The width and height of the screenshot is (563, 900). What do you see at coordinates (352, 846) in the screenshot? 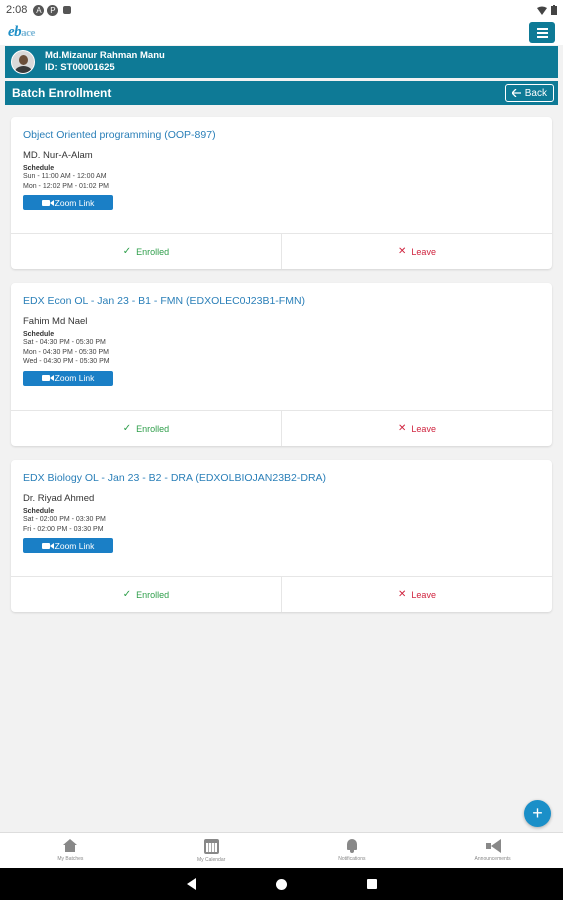
I see `bell-icon` at bounding box center [352, 846].